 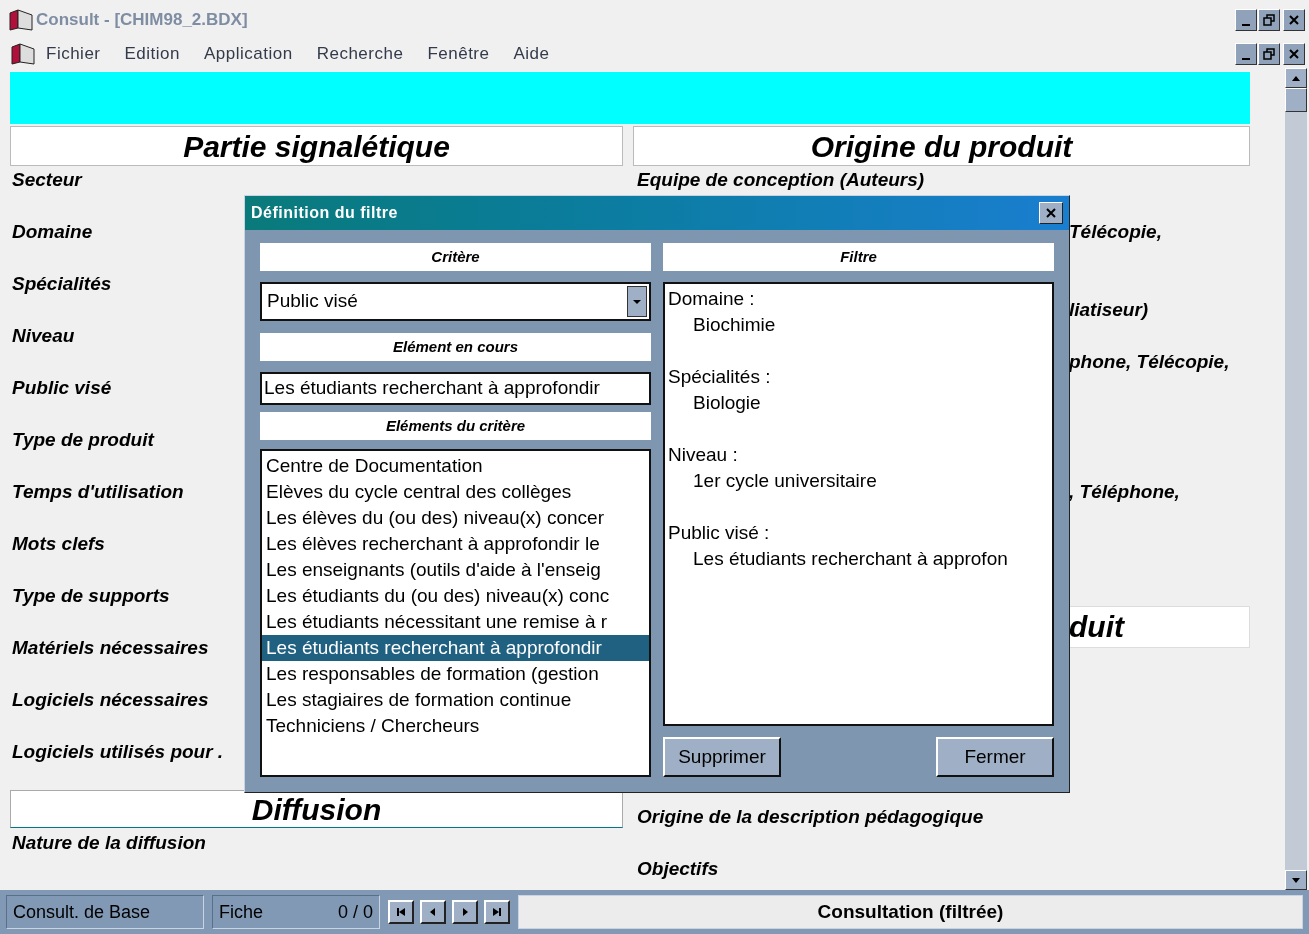 I want to click on filter-label: Public visé :, so click(x=719, y=533).